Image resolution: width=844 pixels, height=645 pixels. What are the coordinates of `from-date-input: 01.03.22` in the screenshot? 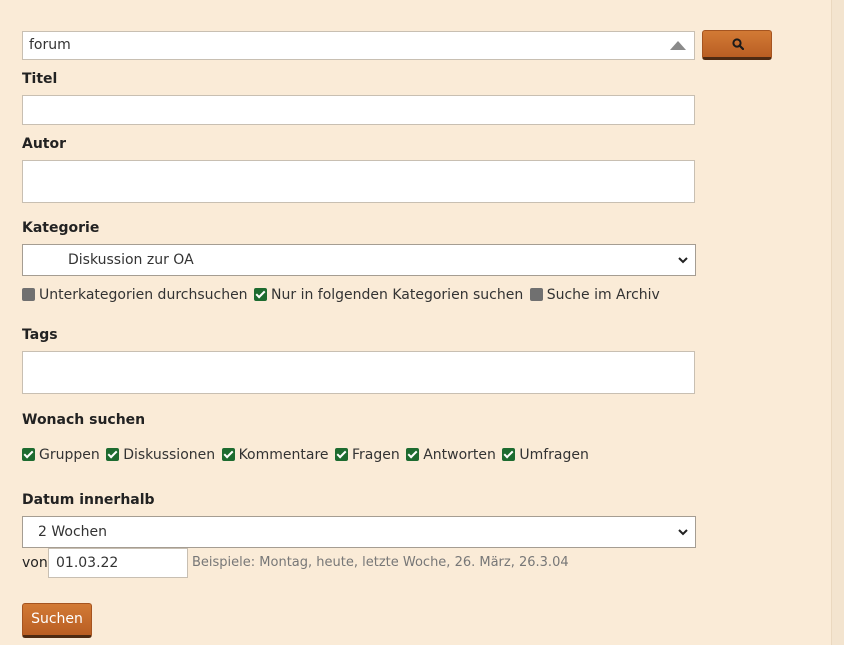 It's located at (118, 563).